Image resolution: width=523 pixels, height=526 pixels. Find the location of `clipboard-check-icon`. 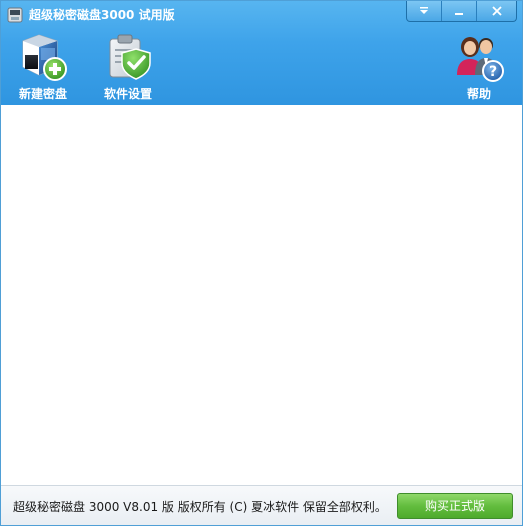

clipboard-check-icon is located at coordinates (130, 57).